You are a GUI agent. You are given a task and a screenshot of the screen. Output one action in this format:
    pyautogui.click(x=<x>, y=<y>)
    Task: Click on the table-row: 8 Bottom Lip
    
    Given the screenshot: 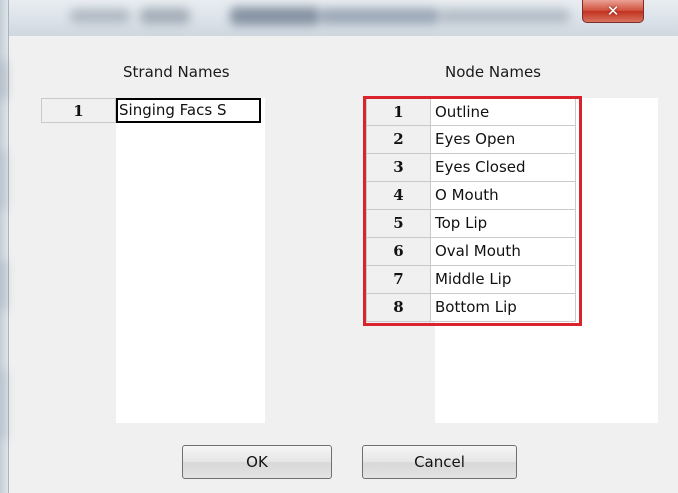 What is the action you would take?
    pyautogui.click(x=471, y=308)
    